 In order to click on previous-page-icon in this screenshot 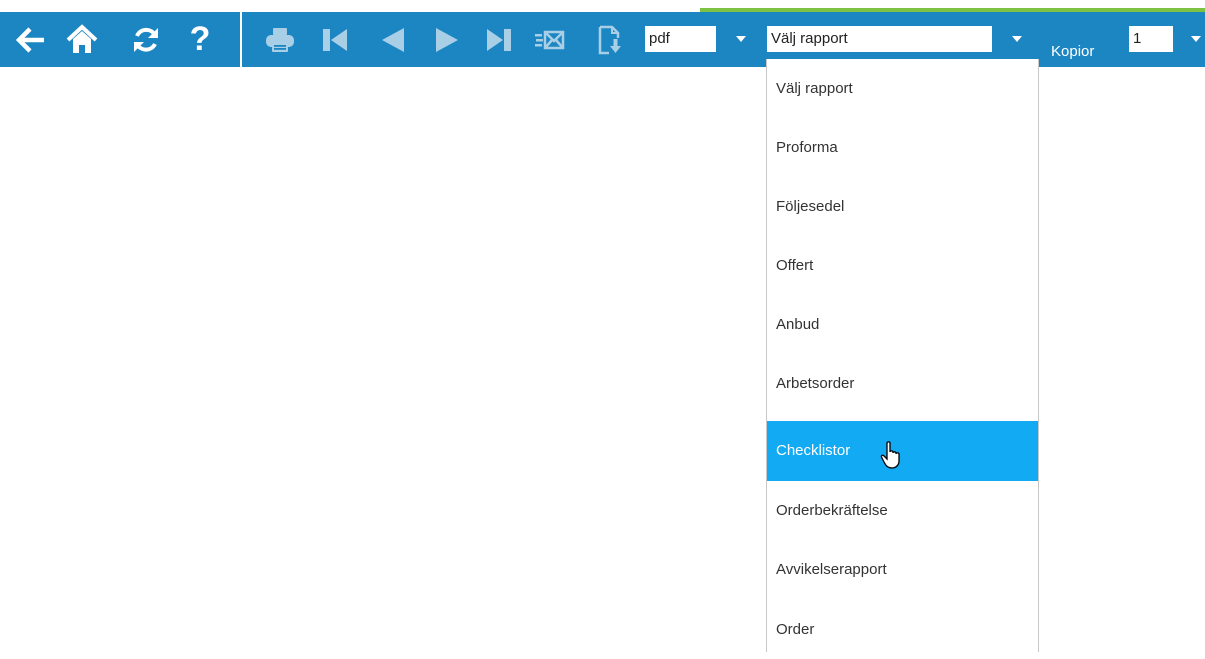, I will do `click(393, 39)`.